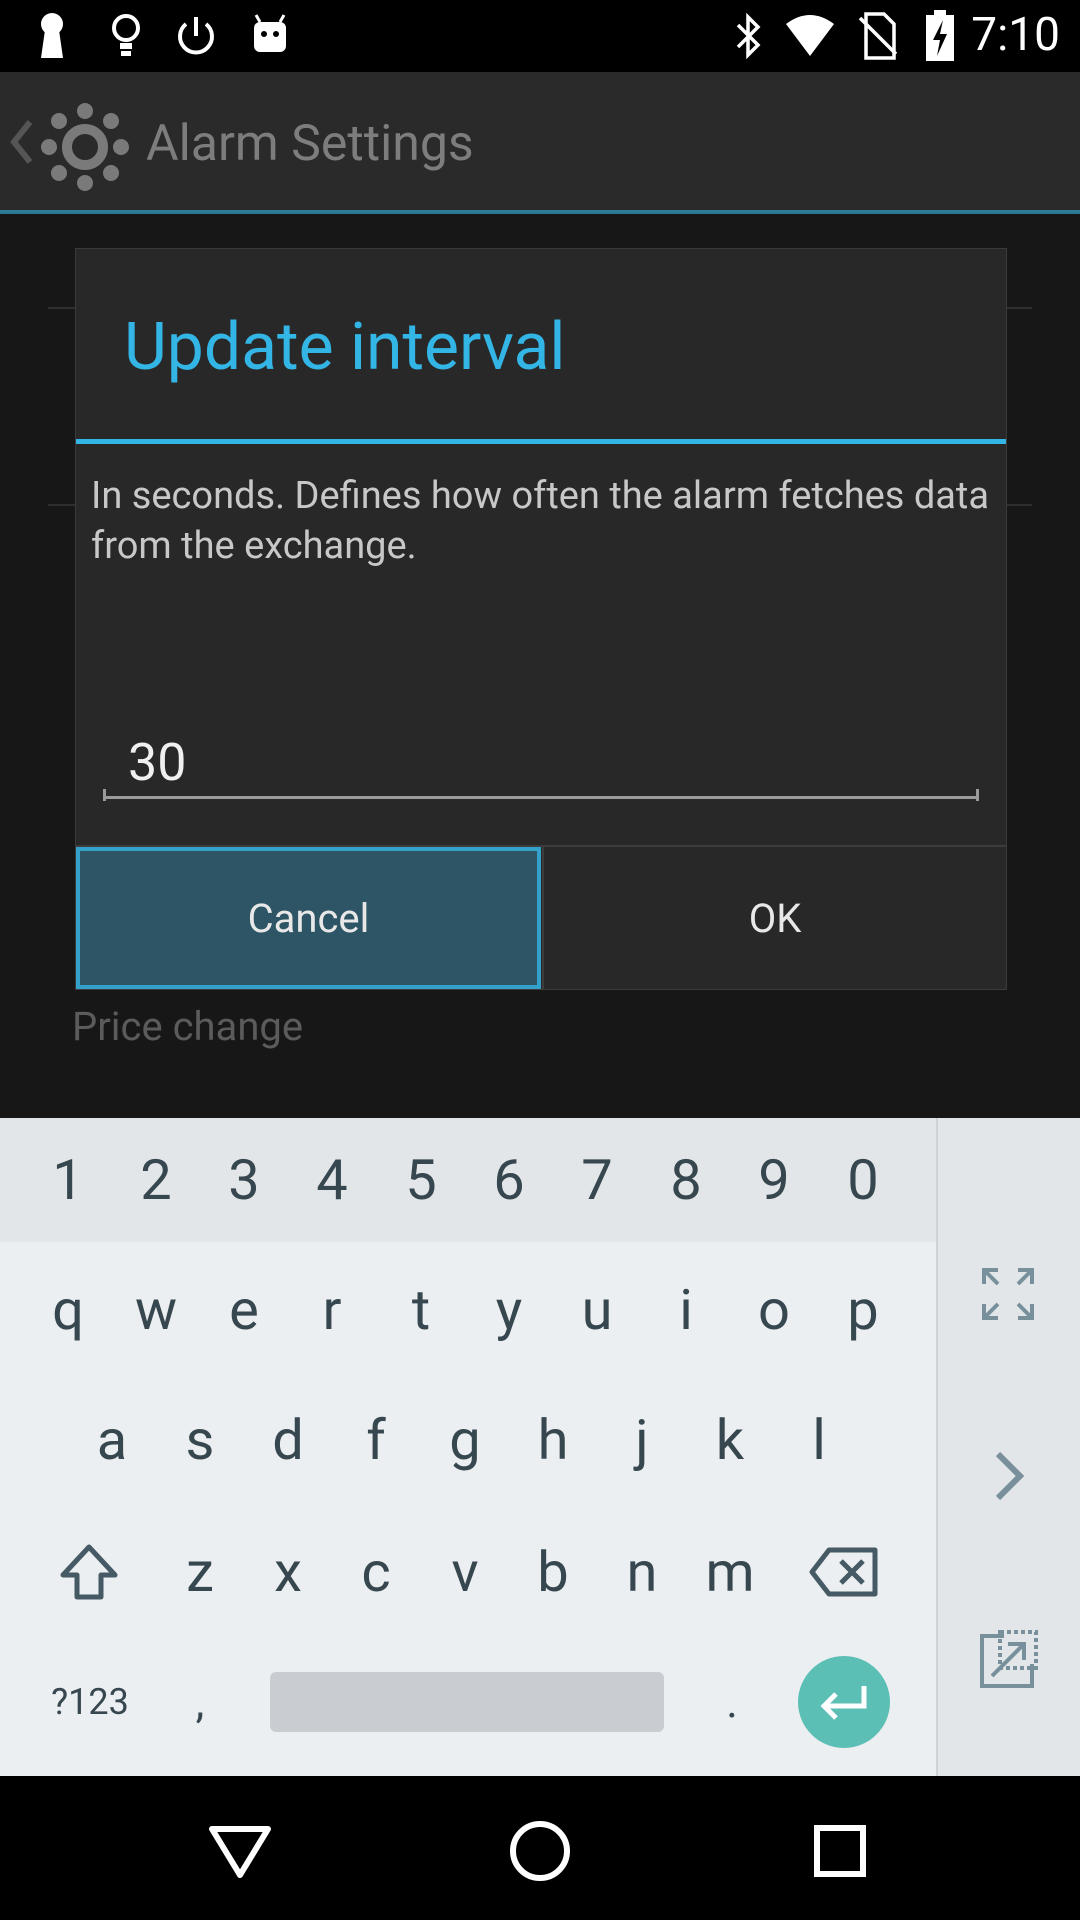 Image resolution: width=1080 pixels, height=1920 pixels. I want to click on backspace-key, so click(844, 1572).